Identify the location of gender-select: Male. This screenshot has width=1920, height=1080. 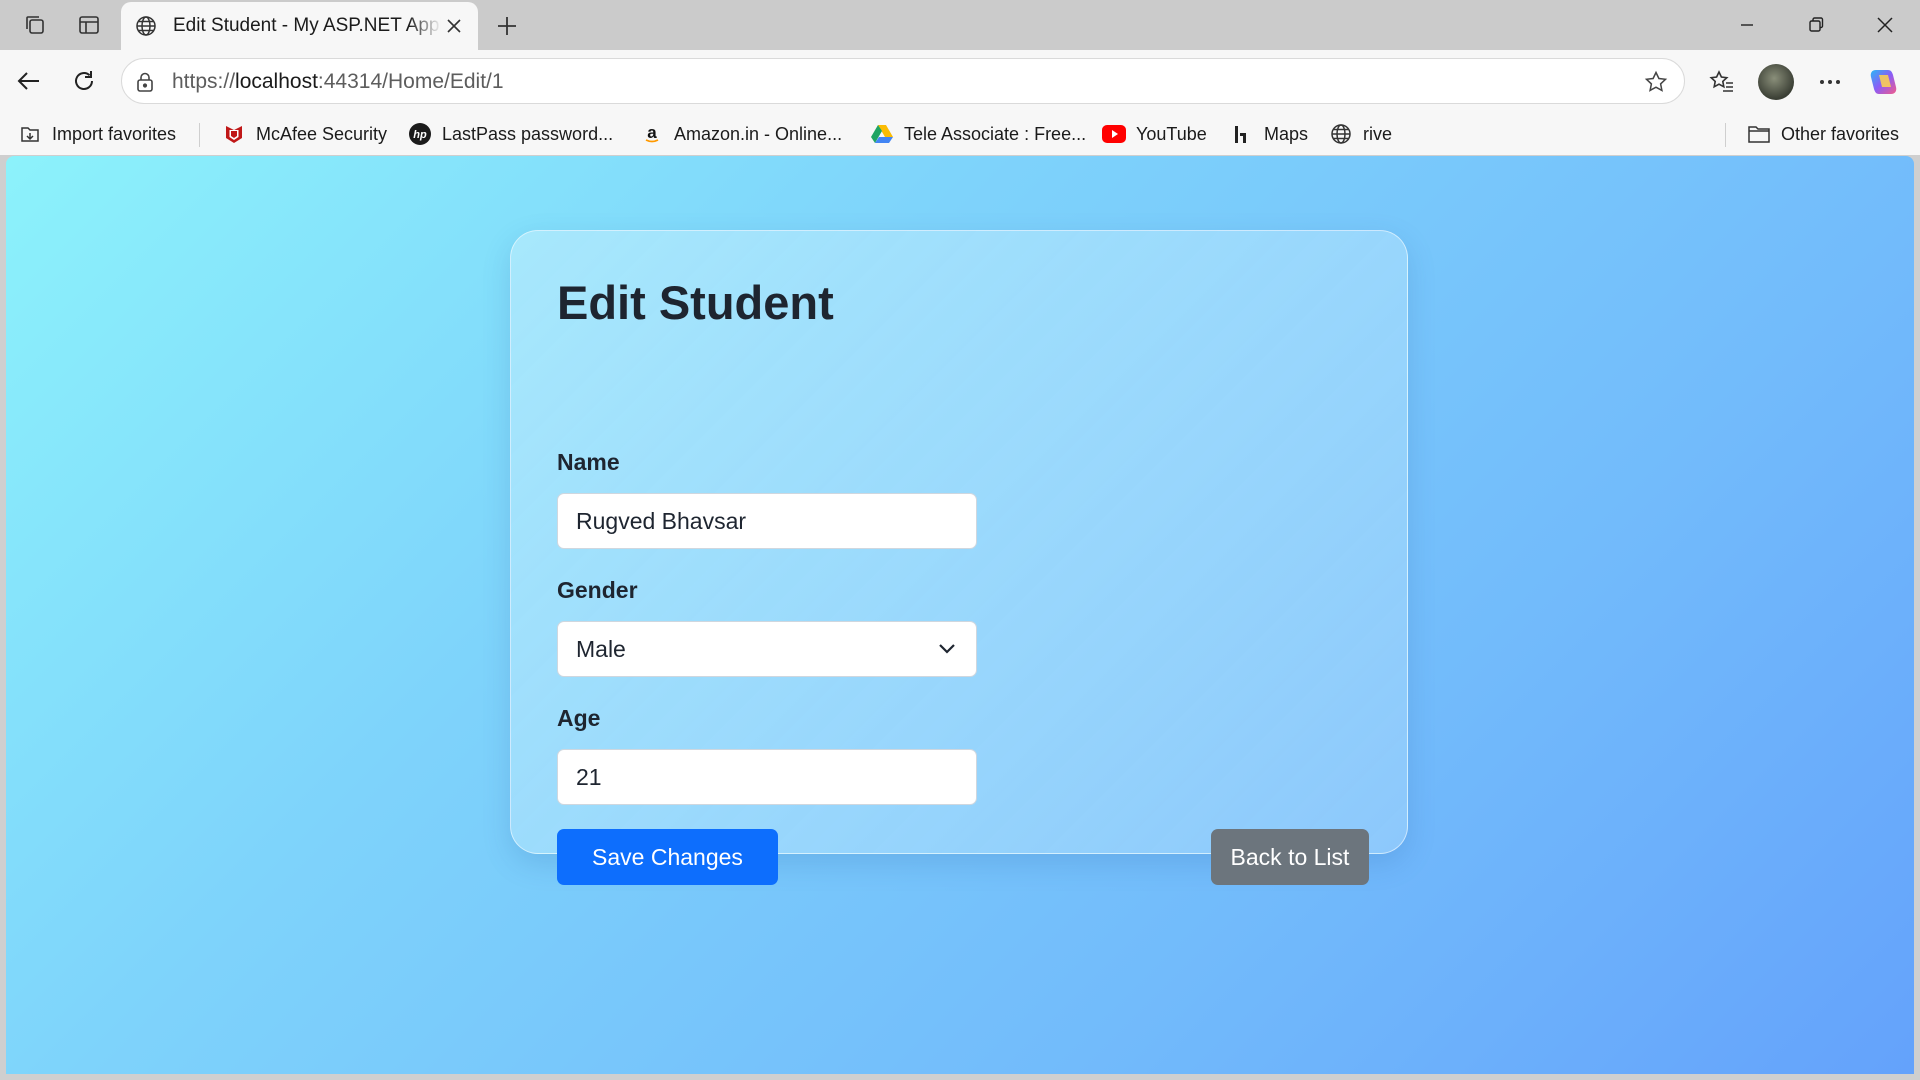
(767, 649).